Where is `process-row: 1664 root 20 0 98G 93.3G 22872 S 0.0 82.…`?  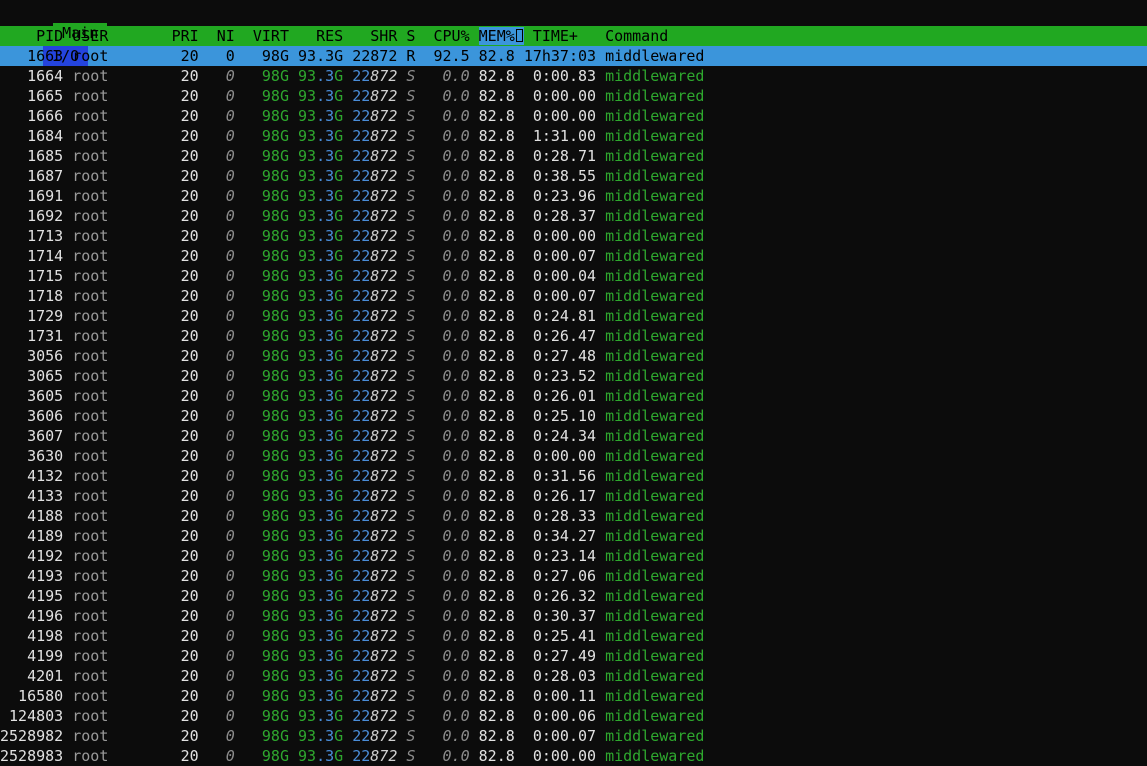
process-row: 1664 root 20 0 98G 93.3G 22872 S 0.0 82.… is located at coordinates (573, 76).